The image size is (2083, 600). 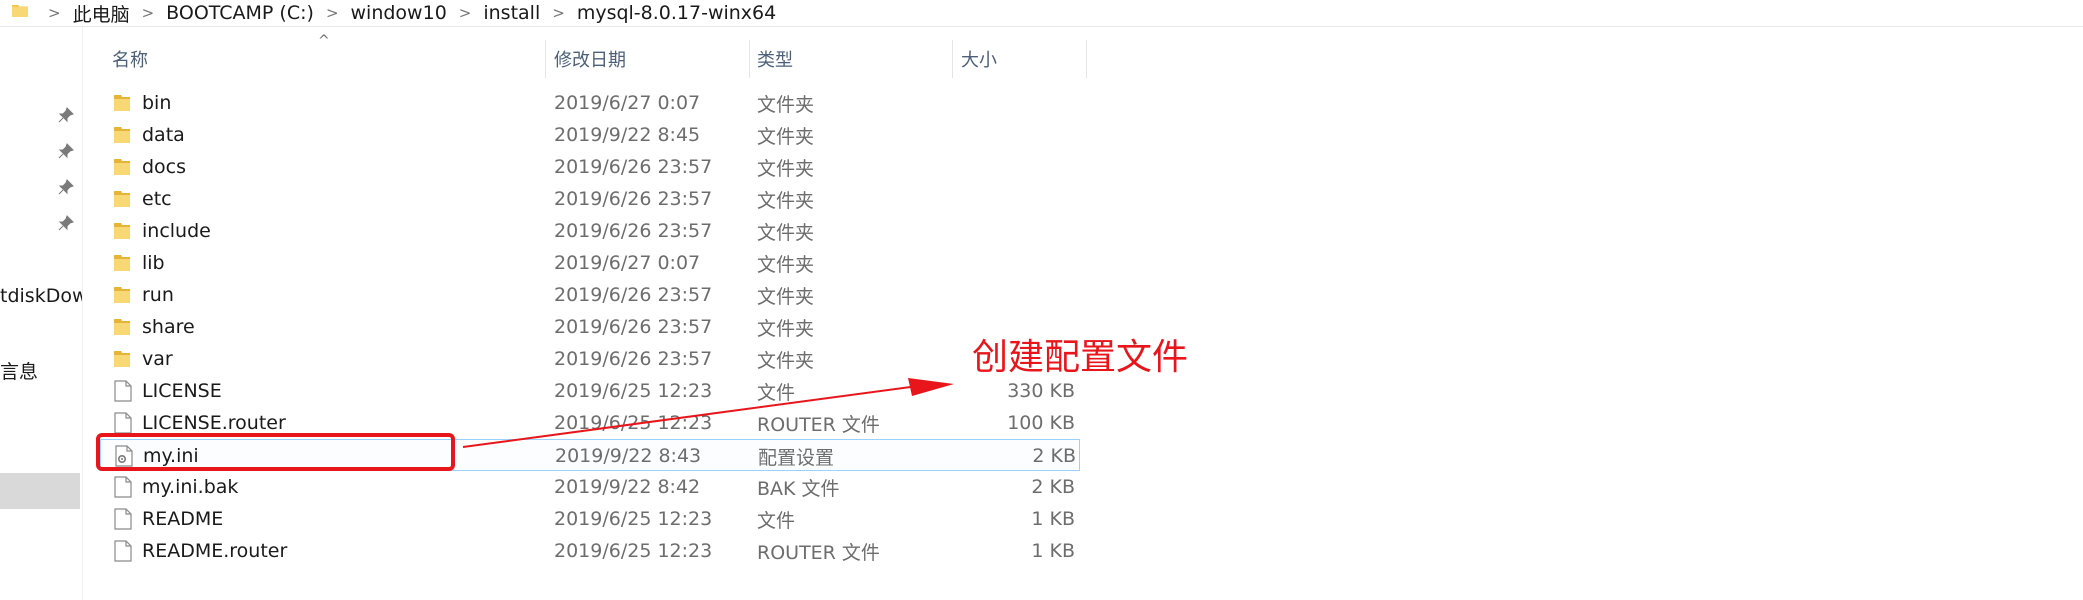 What do you see at coordinates (101, 13) in the screenshot?
I see `breadcrumb-item-this-pc: 此电脑` at bounding box center [101, 13].